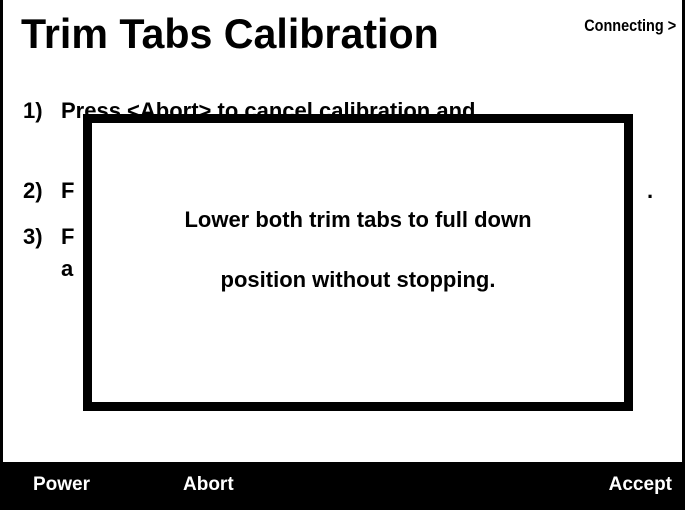 The width and height of the screenshot is (685, 510). Describe the element at coordinates (67, 268) in the screenshot. I see `step-text-continuation: a` at that location.